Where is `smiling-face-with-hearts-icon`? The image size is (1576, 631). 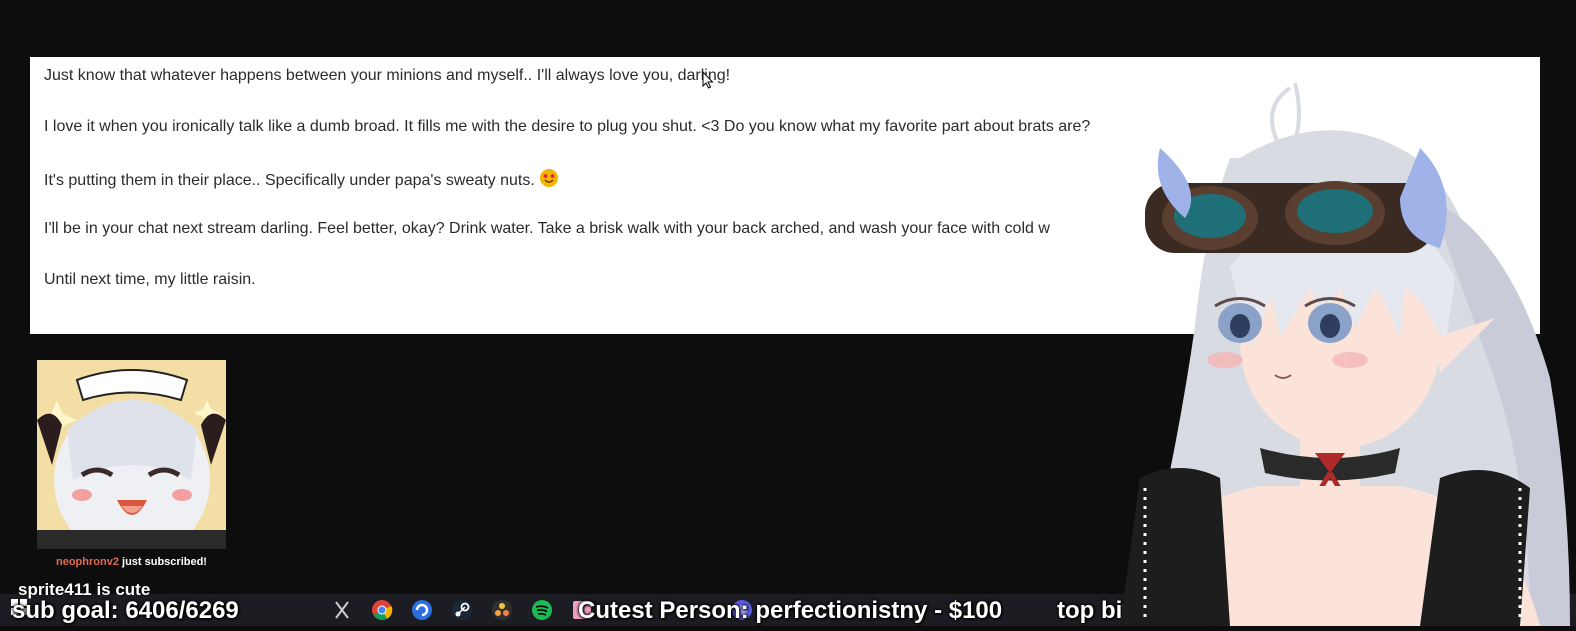
smiling-face-with-hearts-icon is located at coordinates (549, 181).